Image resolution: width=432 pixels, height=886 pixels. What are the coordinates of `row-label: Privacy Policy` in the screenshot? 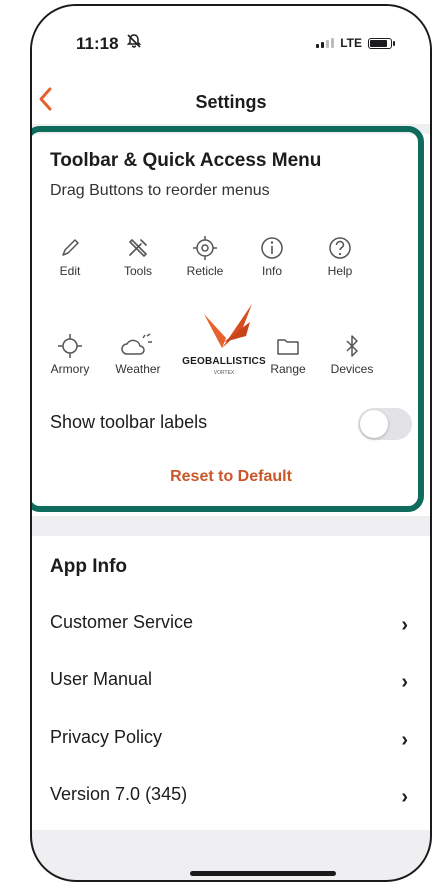 It's located at (106, 737).